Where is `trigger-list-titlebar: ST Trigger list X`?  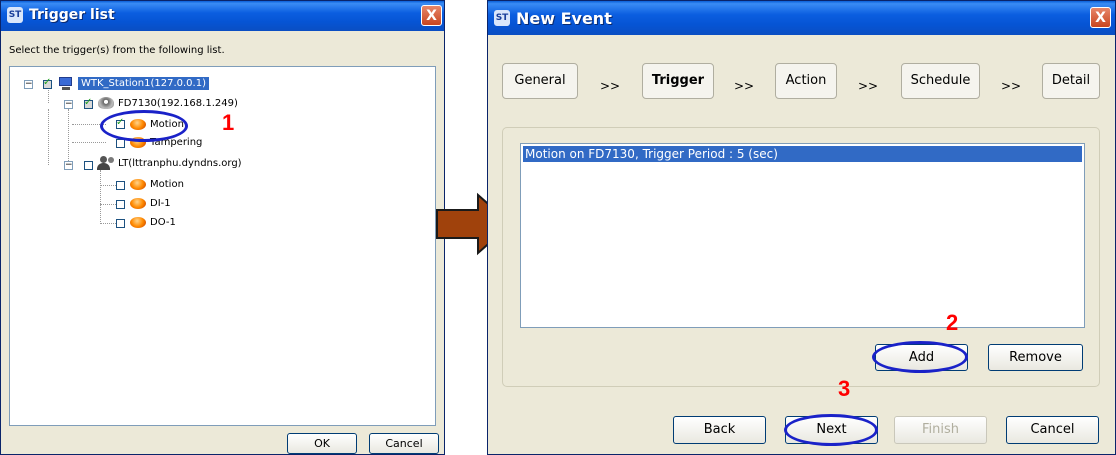 trigger-list-titlebar: ST Trigger list X is located at coordinates (222, 16).